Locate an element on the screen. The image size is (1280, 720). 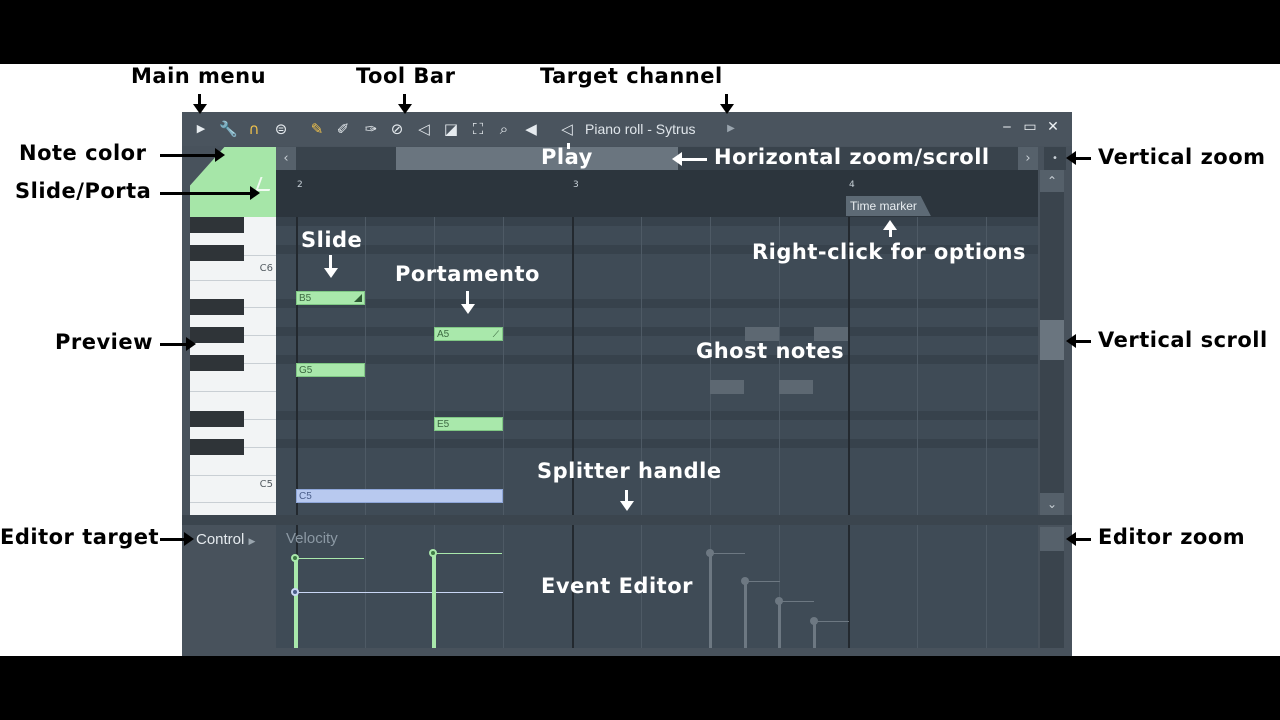
speaker-icon: ◁ is located at coordinates (567, 129).